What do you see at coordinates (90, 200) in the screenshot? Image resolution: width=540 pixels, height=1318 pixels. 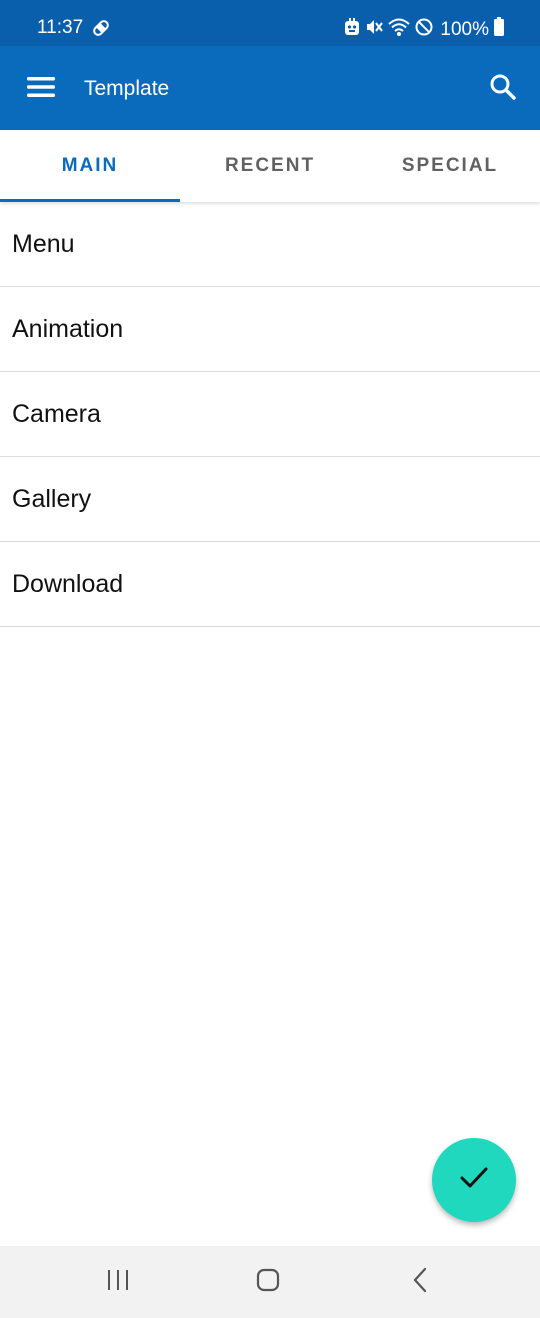 I see `active-tab-indicator` at bounding box center [90, 200].